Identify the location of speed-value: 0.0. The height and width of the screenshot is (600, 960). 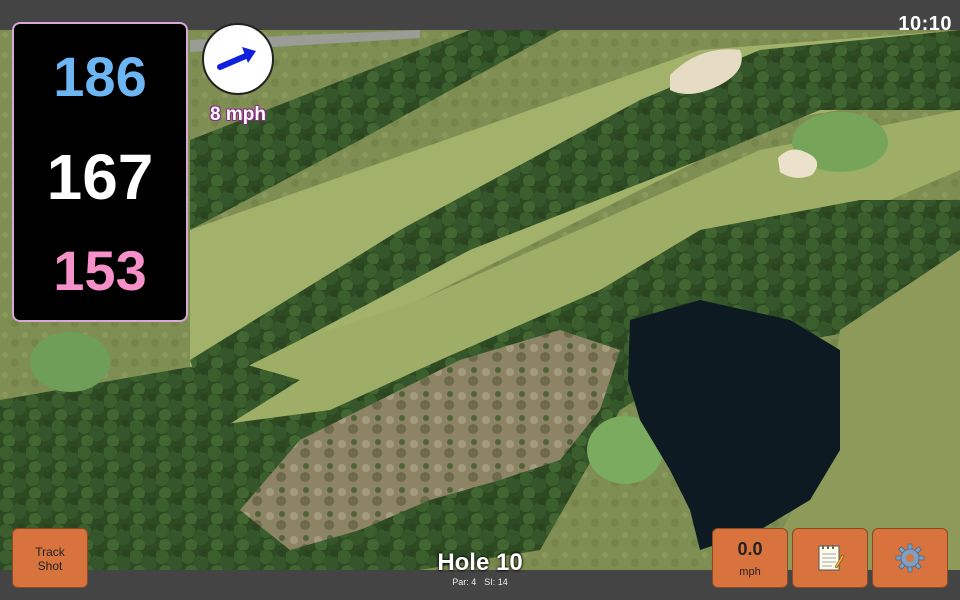
(750, 549).